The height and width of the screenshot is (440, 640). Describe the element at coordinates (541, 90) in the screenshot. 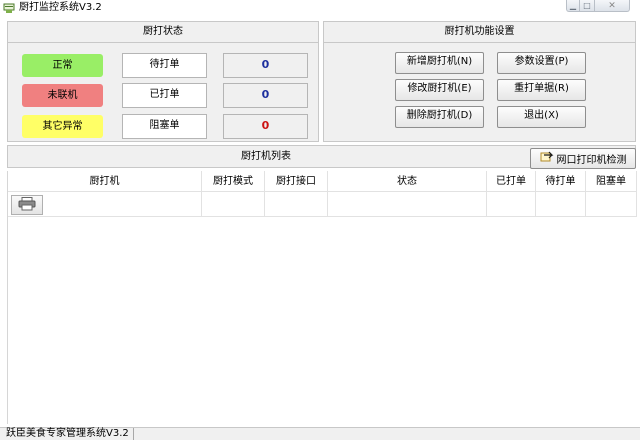

I see `reprint-orders-button: 重打单据(R)` at that location.